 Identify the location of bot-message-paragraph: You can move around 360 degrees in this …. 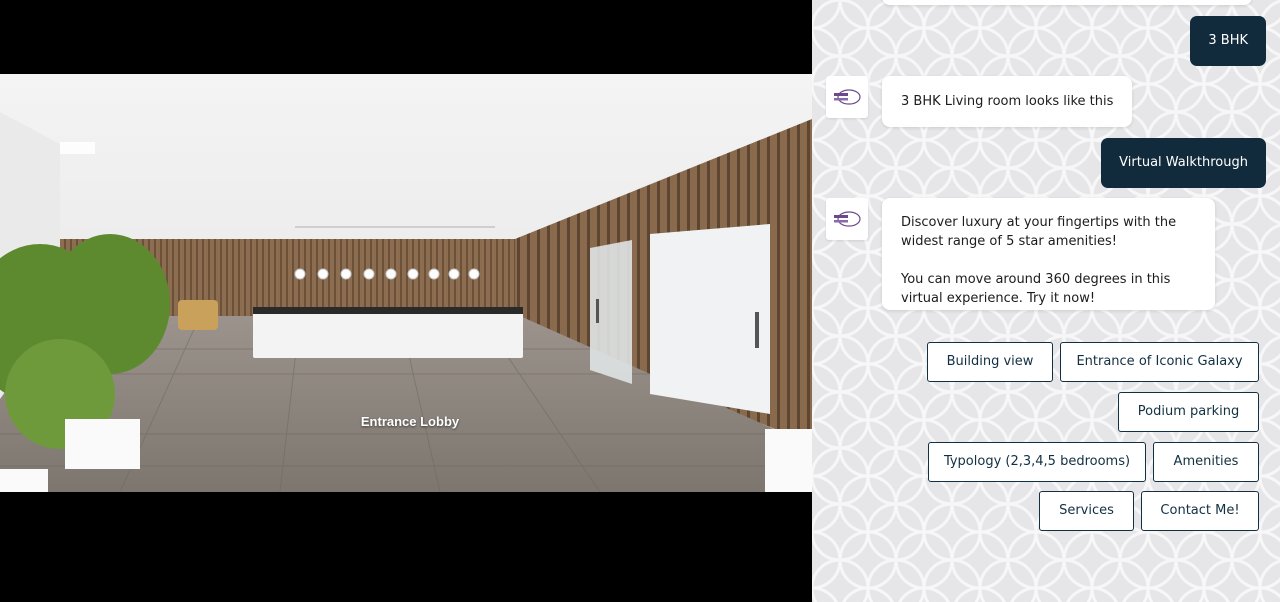
(1036, 289).